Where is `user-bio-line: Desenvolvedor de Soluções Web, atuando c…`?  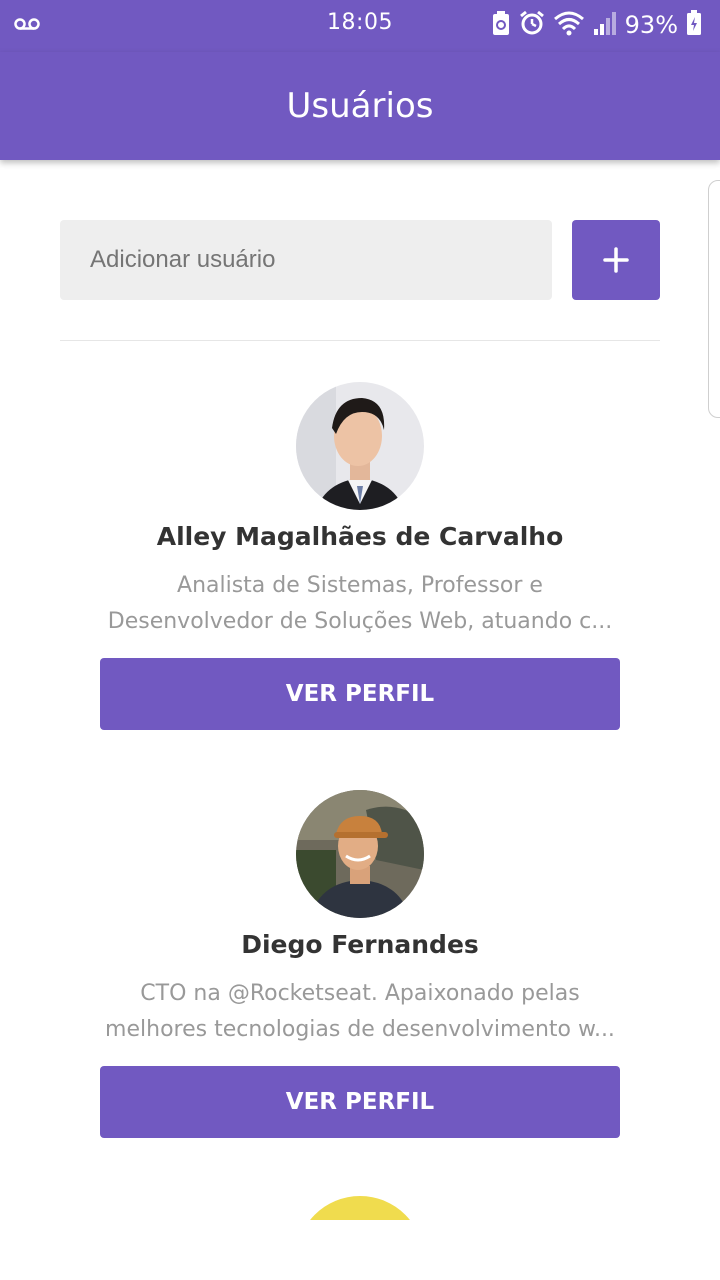 user-bio-line: Desenvolvedor de Soluções Web, atuando c… is located at coordinates (360, 621).